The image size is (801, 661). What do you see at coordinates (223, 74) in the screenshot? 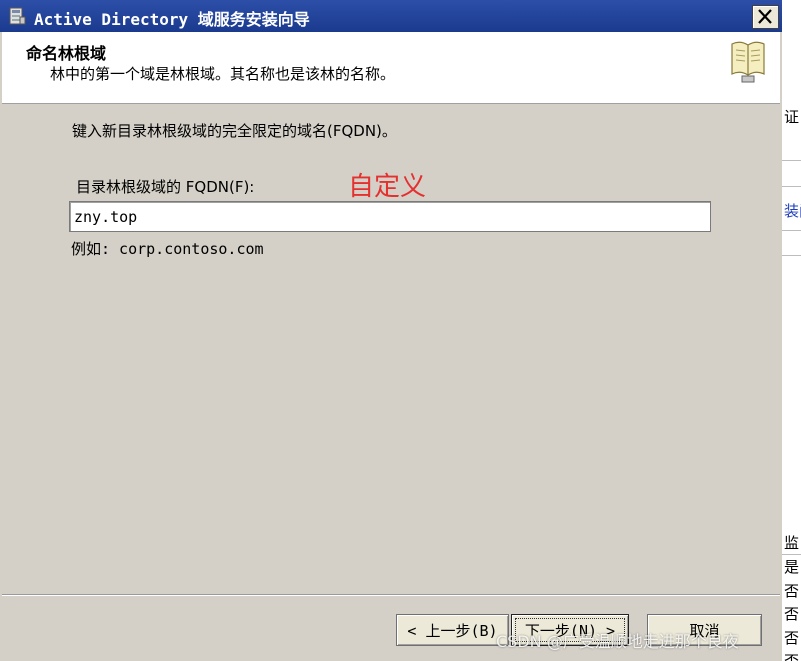
I see `page-subtitle: 林中的第一个域是林根域。其名称也是该林的名称。` at bounding box center [223, 74].